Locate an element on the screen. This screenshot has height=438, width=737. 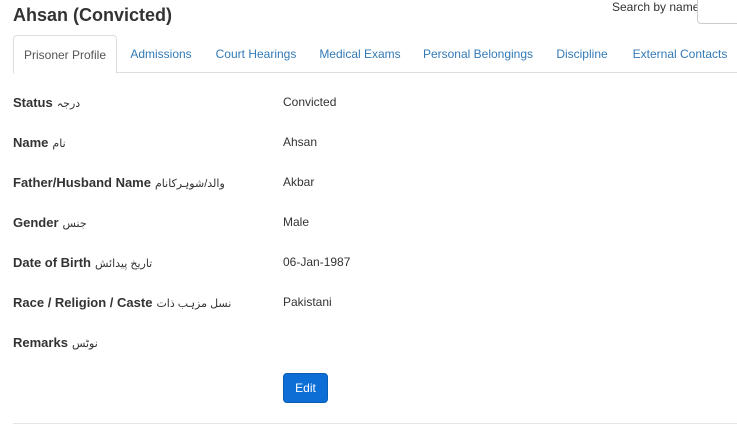
tab-court-hearings: Court Hearings is located at coordinates (256, 54).